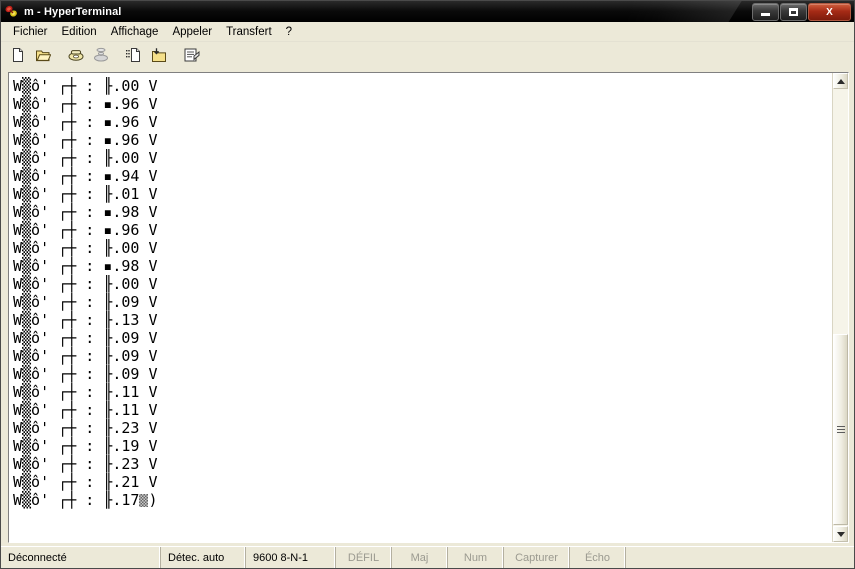  What do you see at coordinates (135, 32) in the screenshot?
I see `menu-affichage: Affichage` at bounding box center [135, 32].